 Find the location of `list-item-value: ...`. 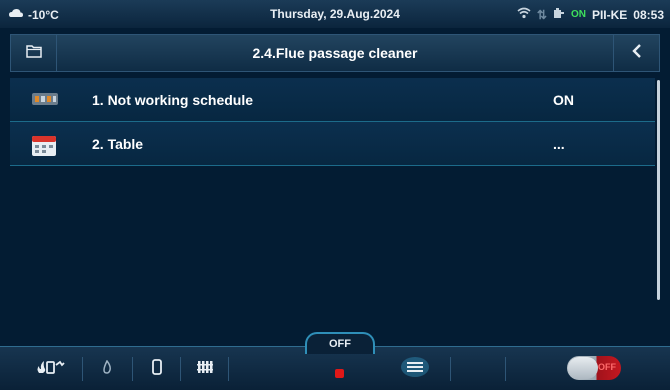

list-item-value: ... is located at coordinates (559, 144).